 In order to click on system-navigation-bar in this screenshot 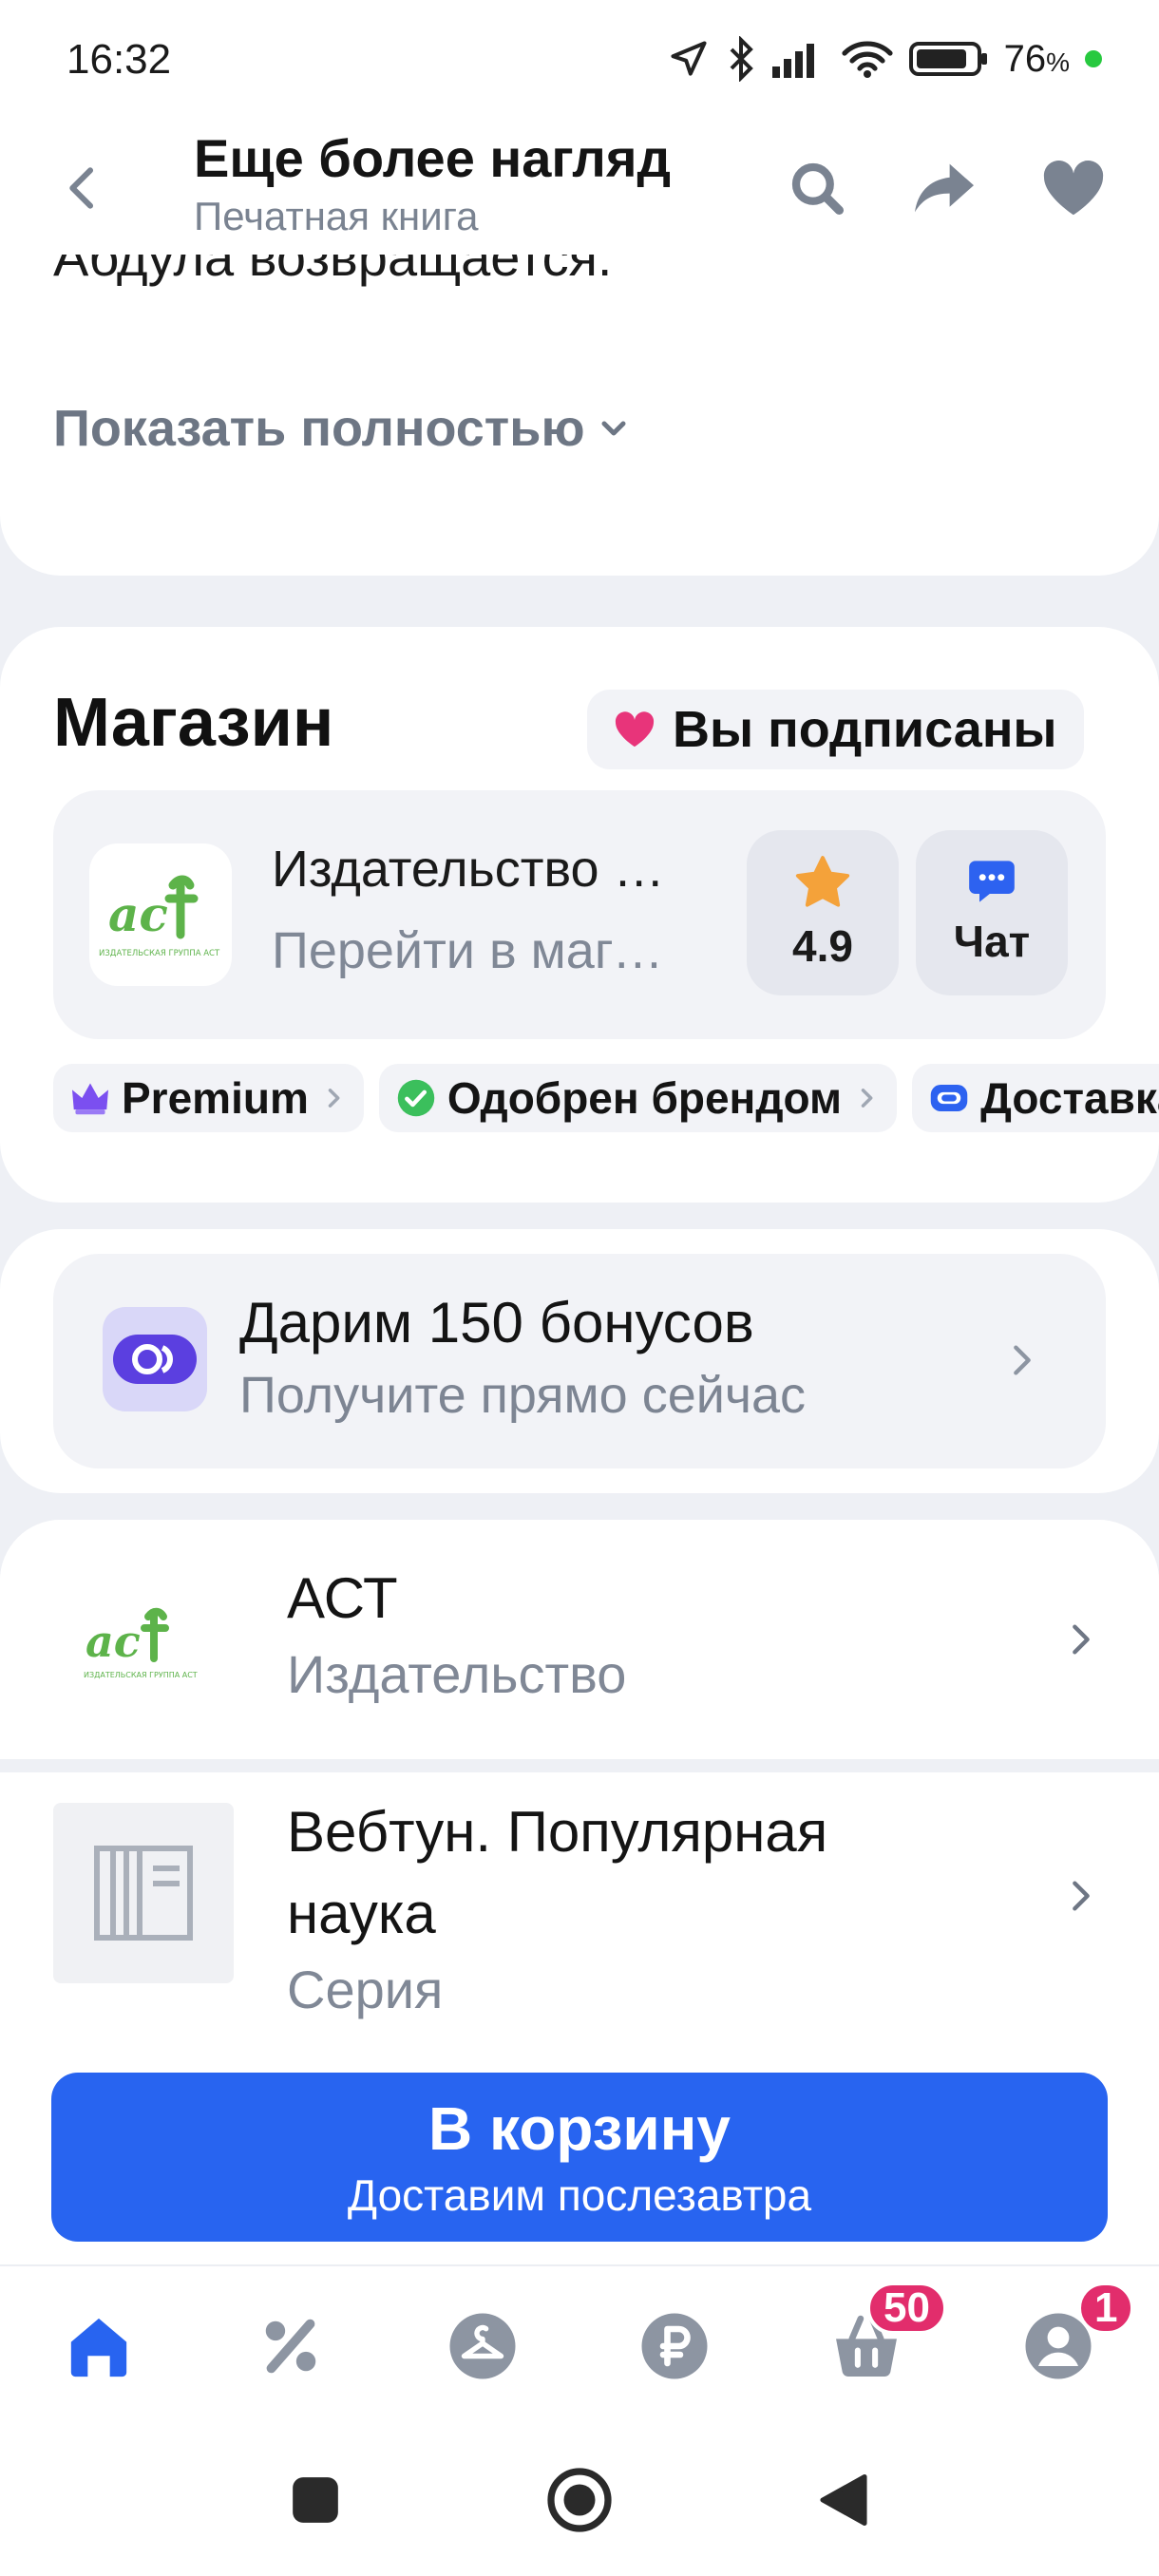, I will do `click(579, 2492)`.